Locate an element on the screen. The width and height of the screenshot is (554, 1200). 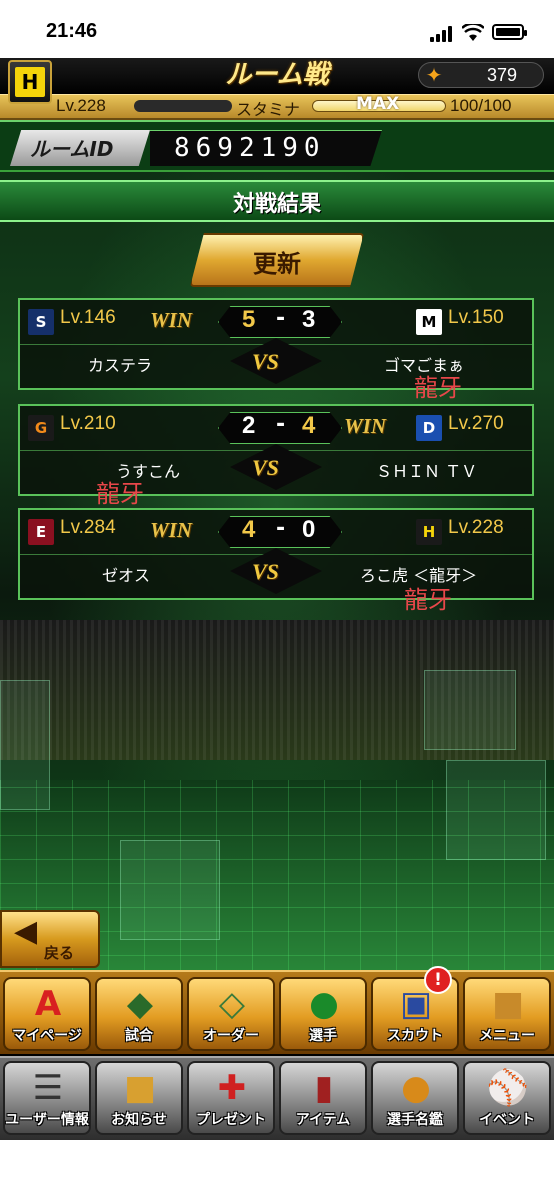
item-button: ▮ アイテム is located at coordinates (323, 1098).